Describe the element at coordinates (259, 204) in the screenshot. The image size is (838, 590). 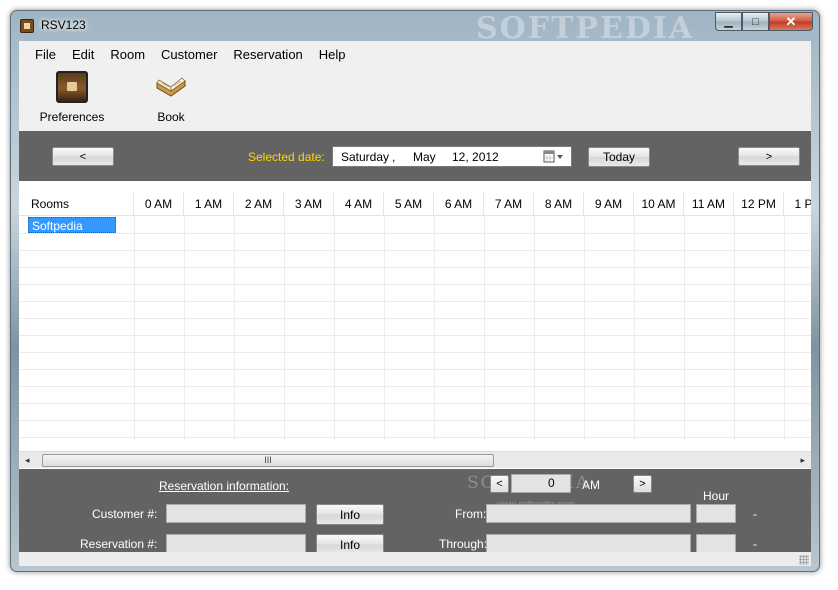
I see `hour-header: 2 AM` at that location.